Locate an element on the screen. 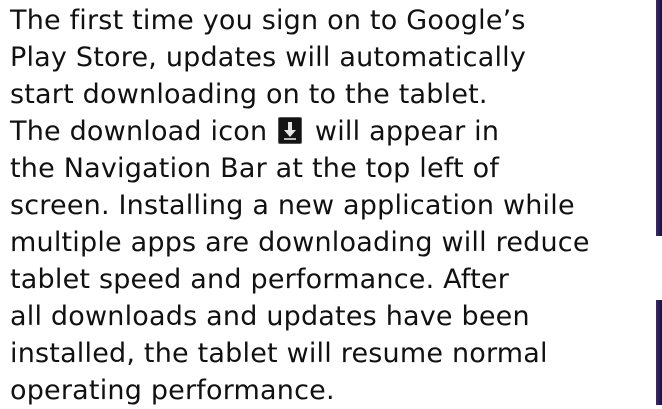 The height and width of the screenshot is (409, 662). text-line: operating performance. is located at coordinates (172, 390).